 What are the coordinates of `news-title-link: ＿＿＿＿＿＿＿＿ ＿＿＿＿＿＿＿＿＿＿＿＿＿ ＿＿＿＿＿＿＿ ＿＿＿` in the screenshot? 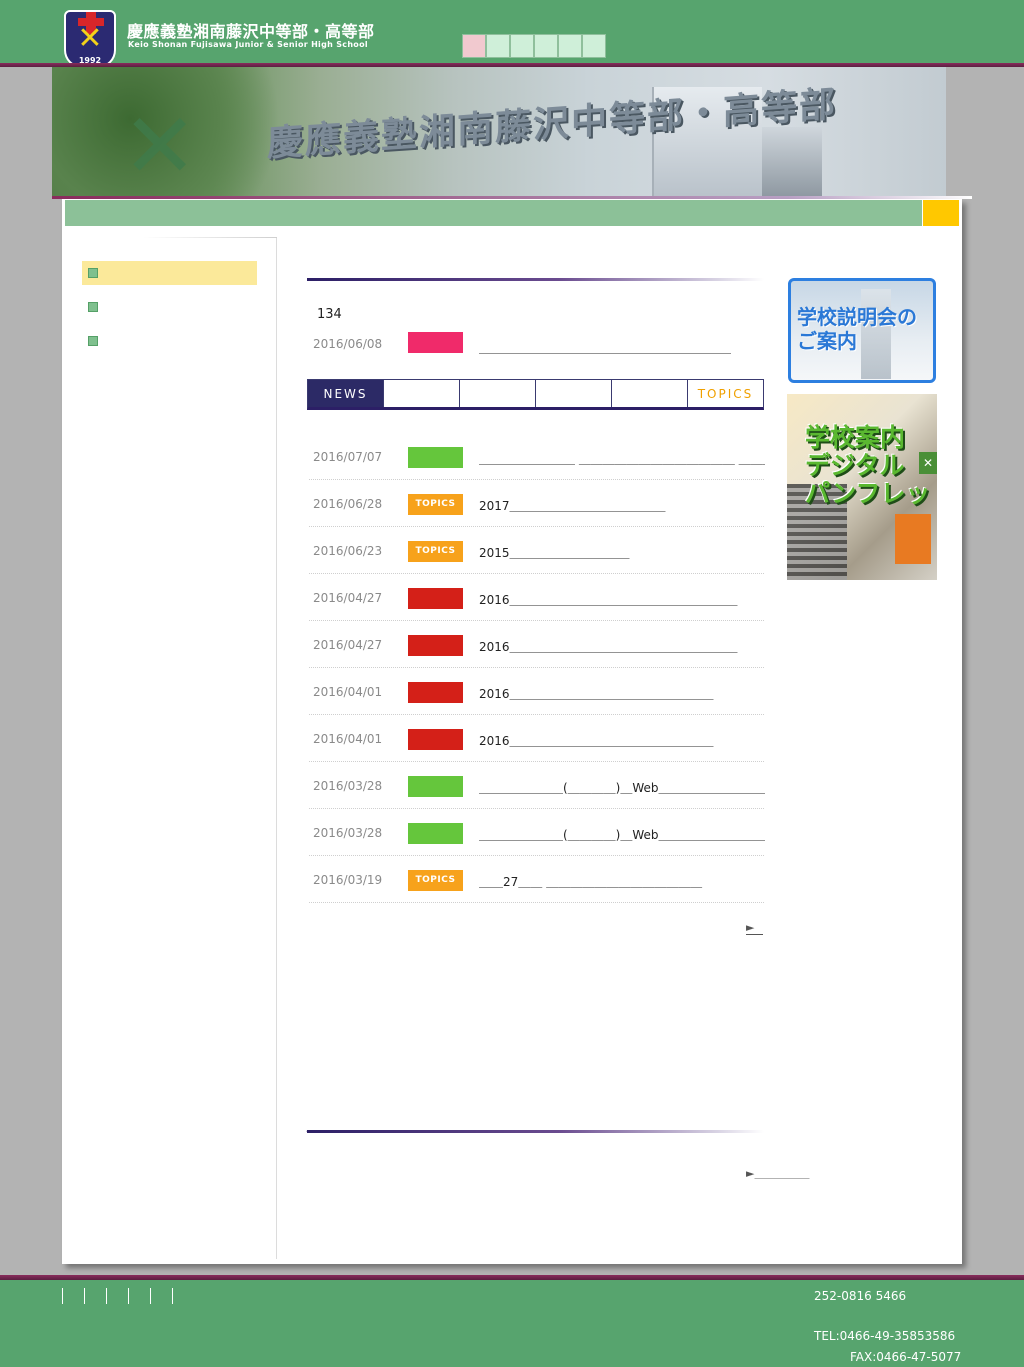 It's located at (622, 458).